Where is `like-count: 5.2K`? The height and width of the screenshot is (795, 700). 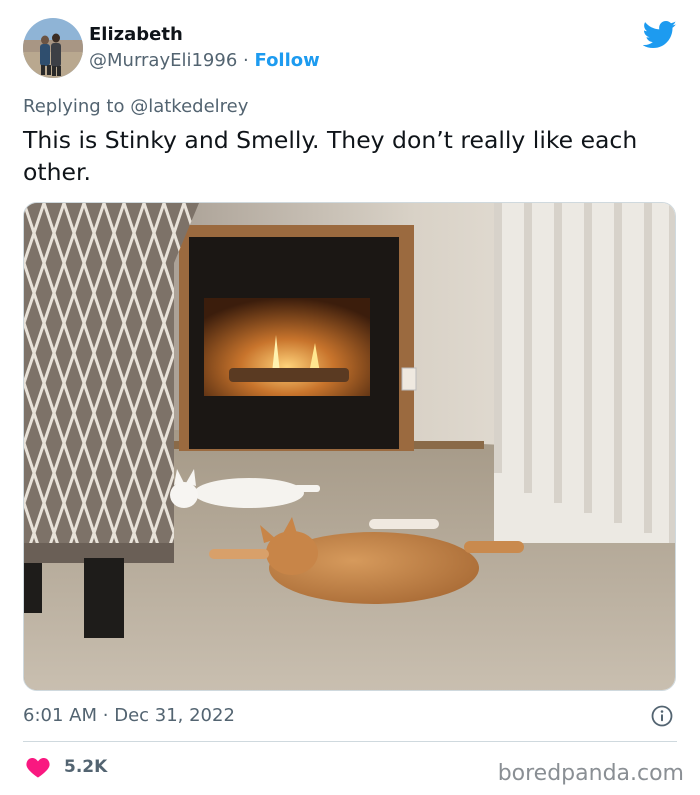
like-count: 5.2K is located at coordinates (86, 767).